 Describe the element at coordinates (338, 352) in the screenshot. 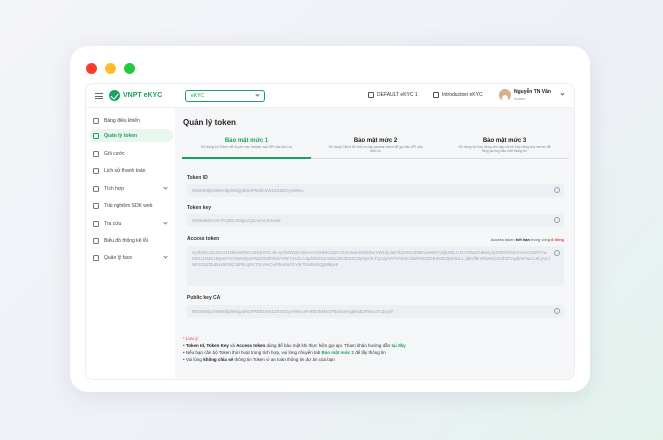

I see `level-2-link: Bảo mật mức 2` at that location.